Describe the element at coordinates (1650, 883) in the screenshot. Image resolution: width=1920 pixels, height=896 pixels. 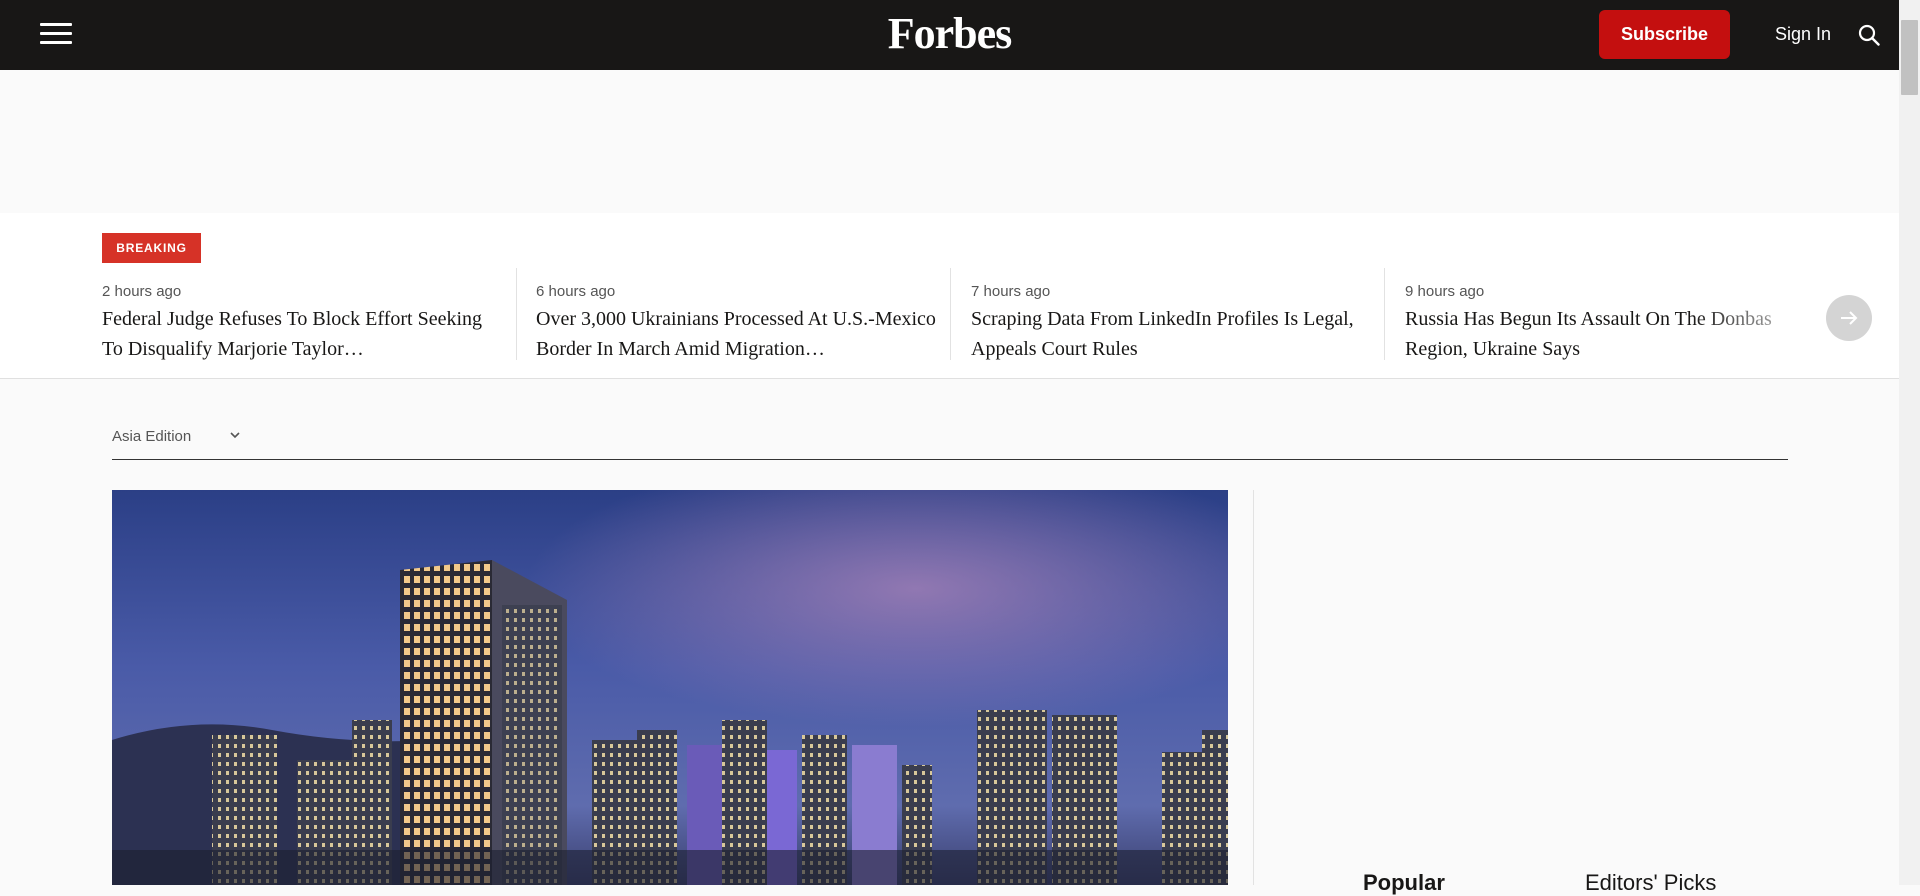
I see `tab-editors-picks: Editors' Picks` at that location.